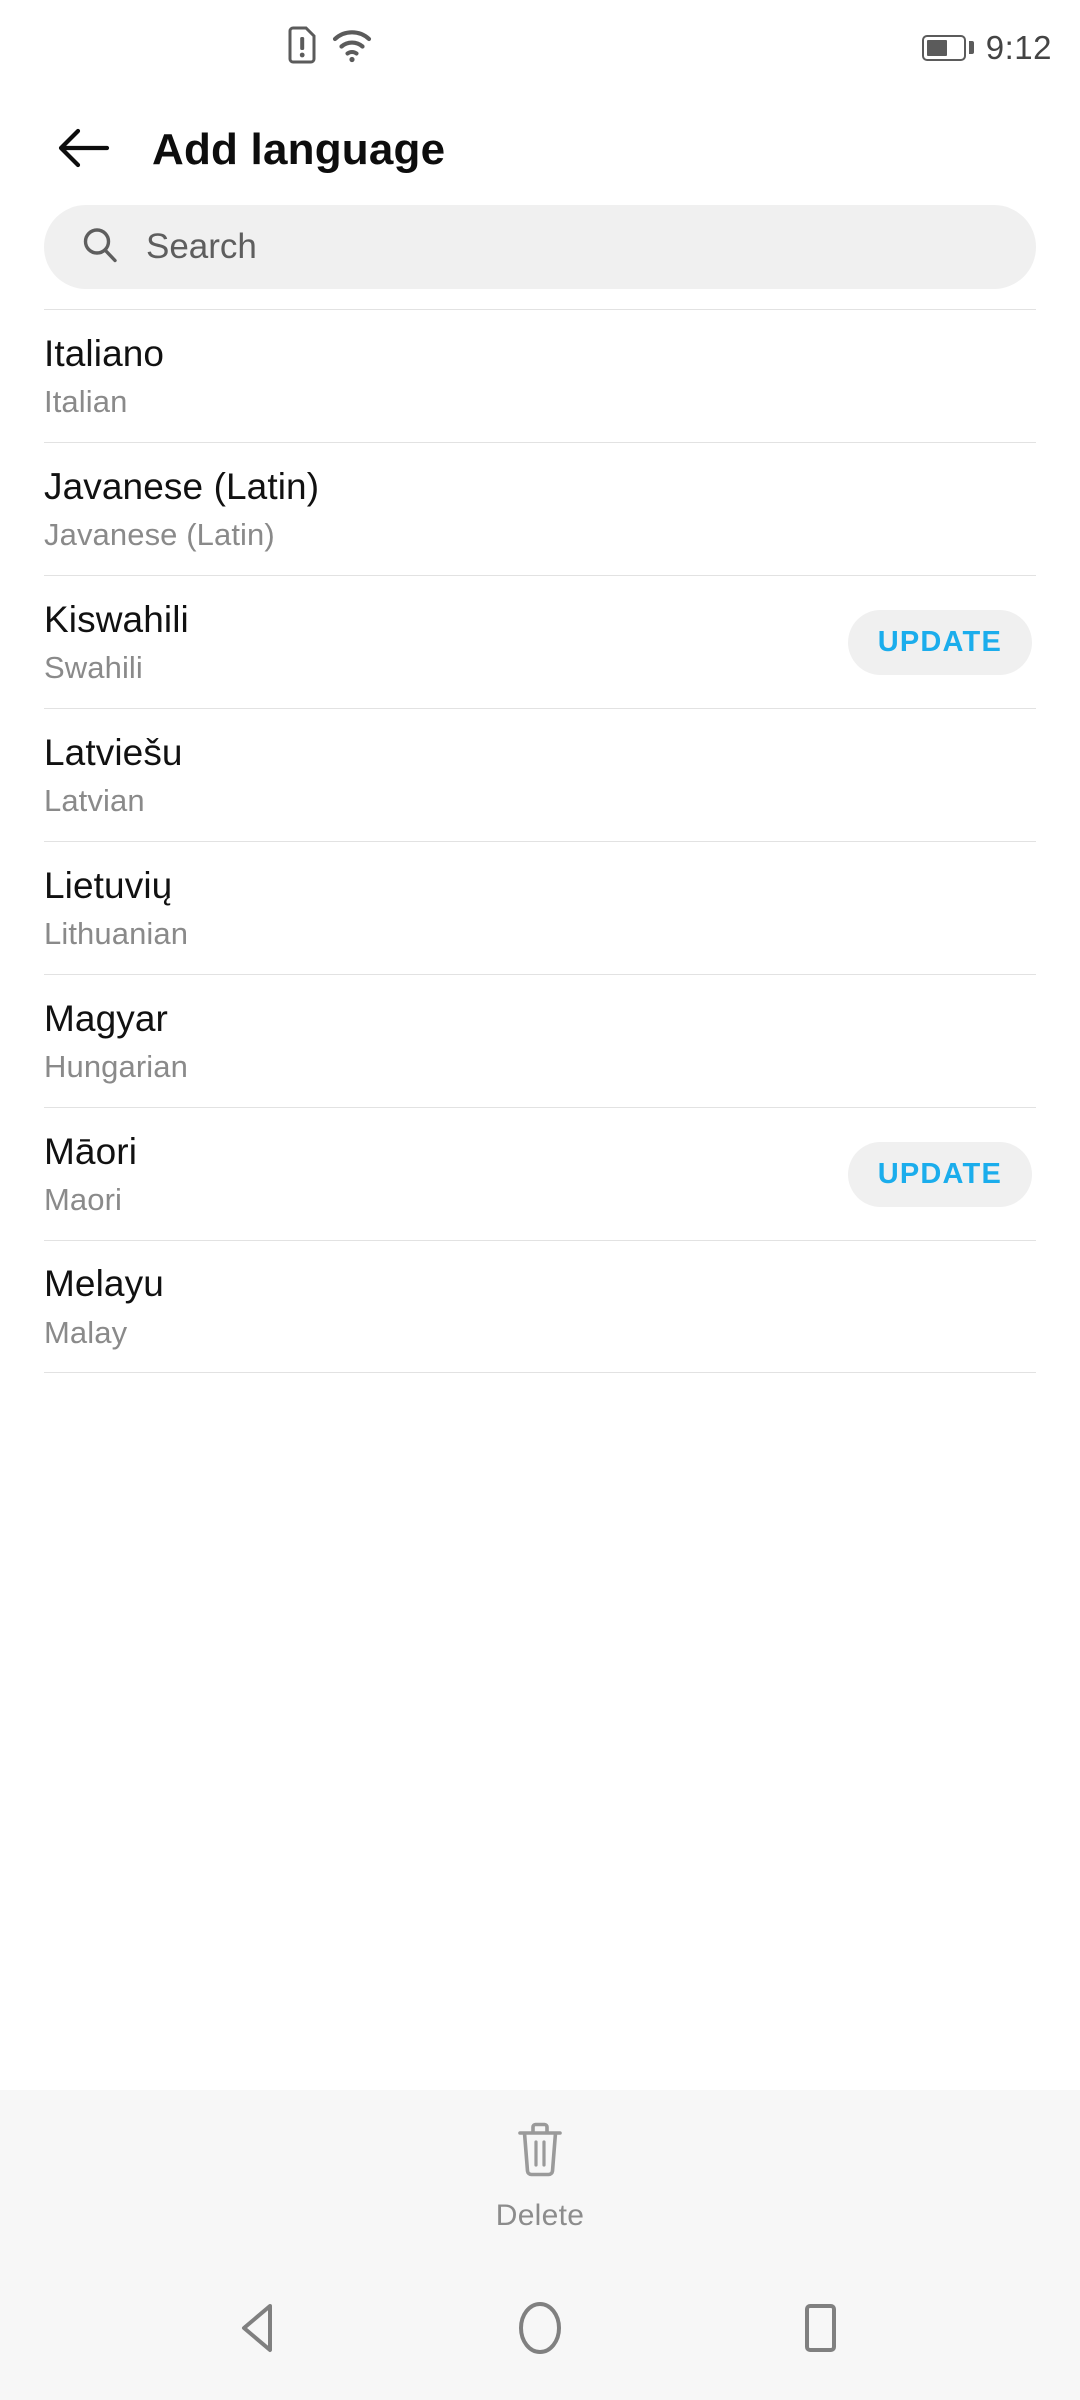  Describe the element at coordinates (540, 508) in the screenshot. I see `list-item: Javanese (Latin) Javanese (Latin)` at that location.